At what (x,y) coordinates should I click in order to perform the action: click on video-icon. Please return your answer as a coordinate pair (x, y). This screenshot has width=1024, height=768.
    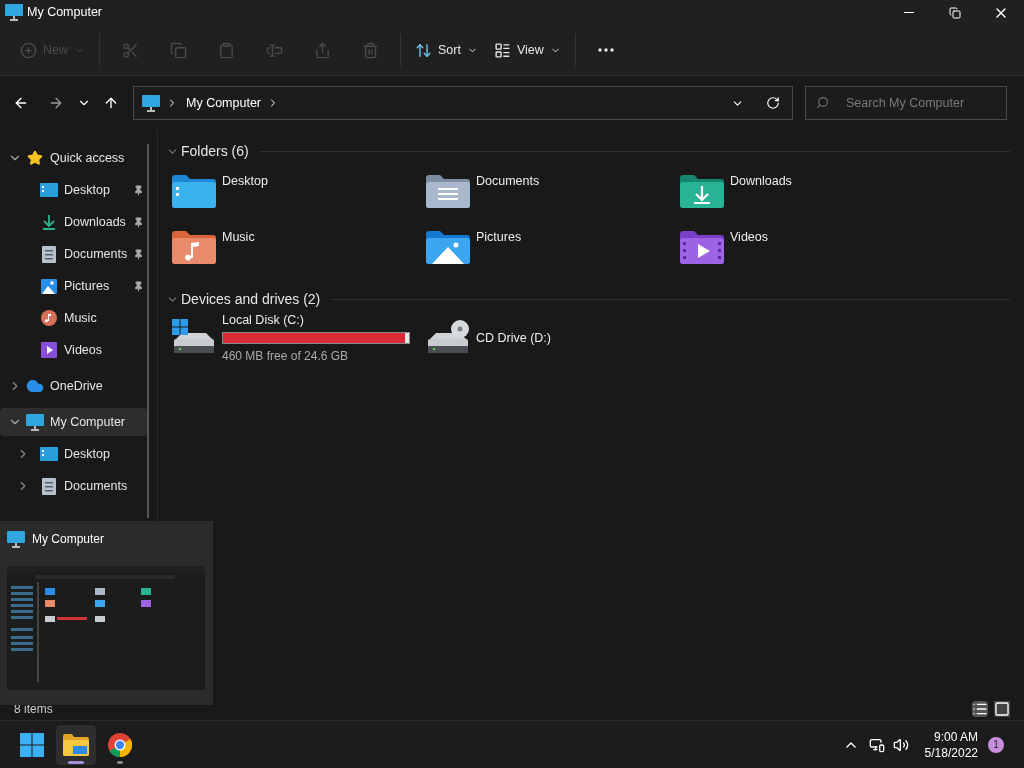
    Looking at the image, I should click on (49, 350).